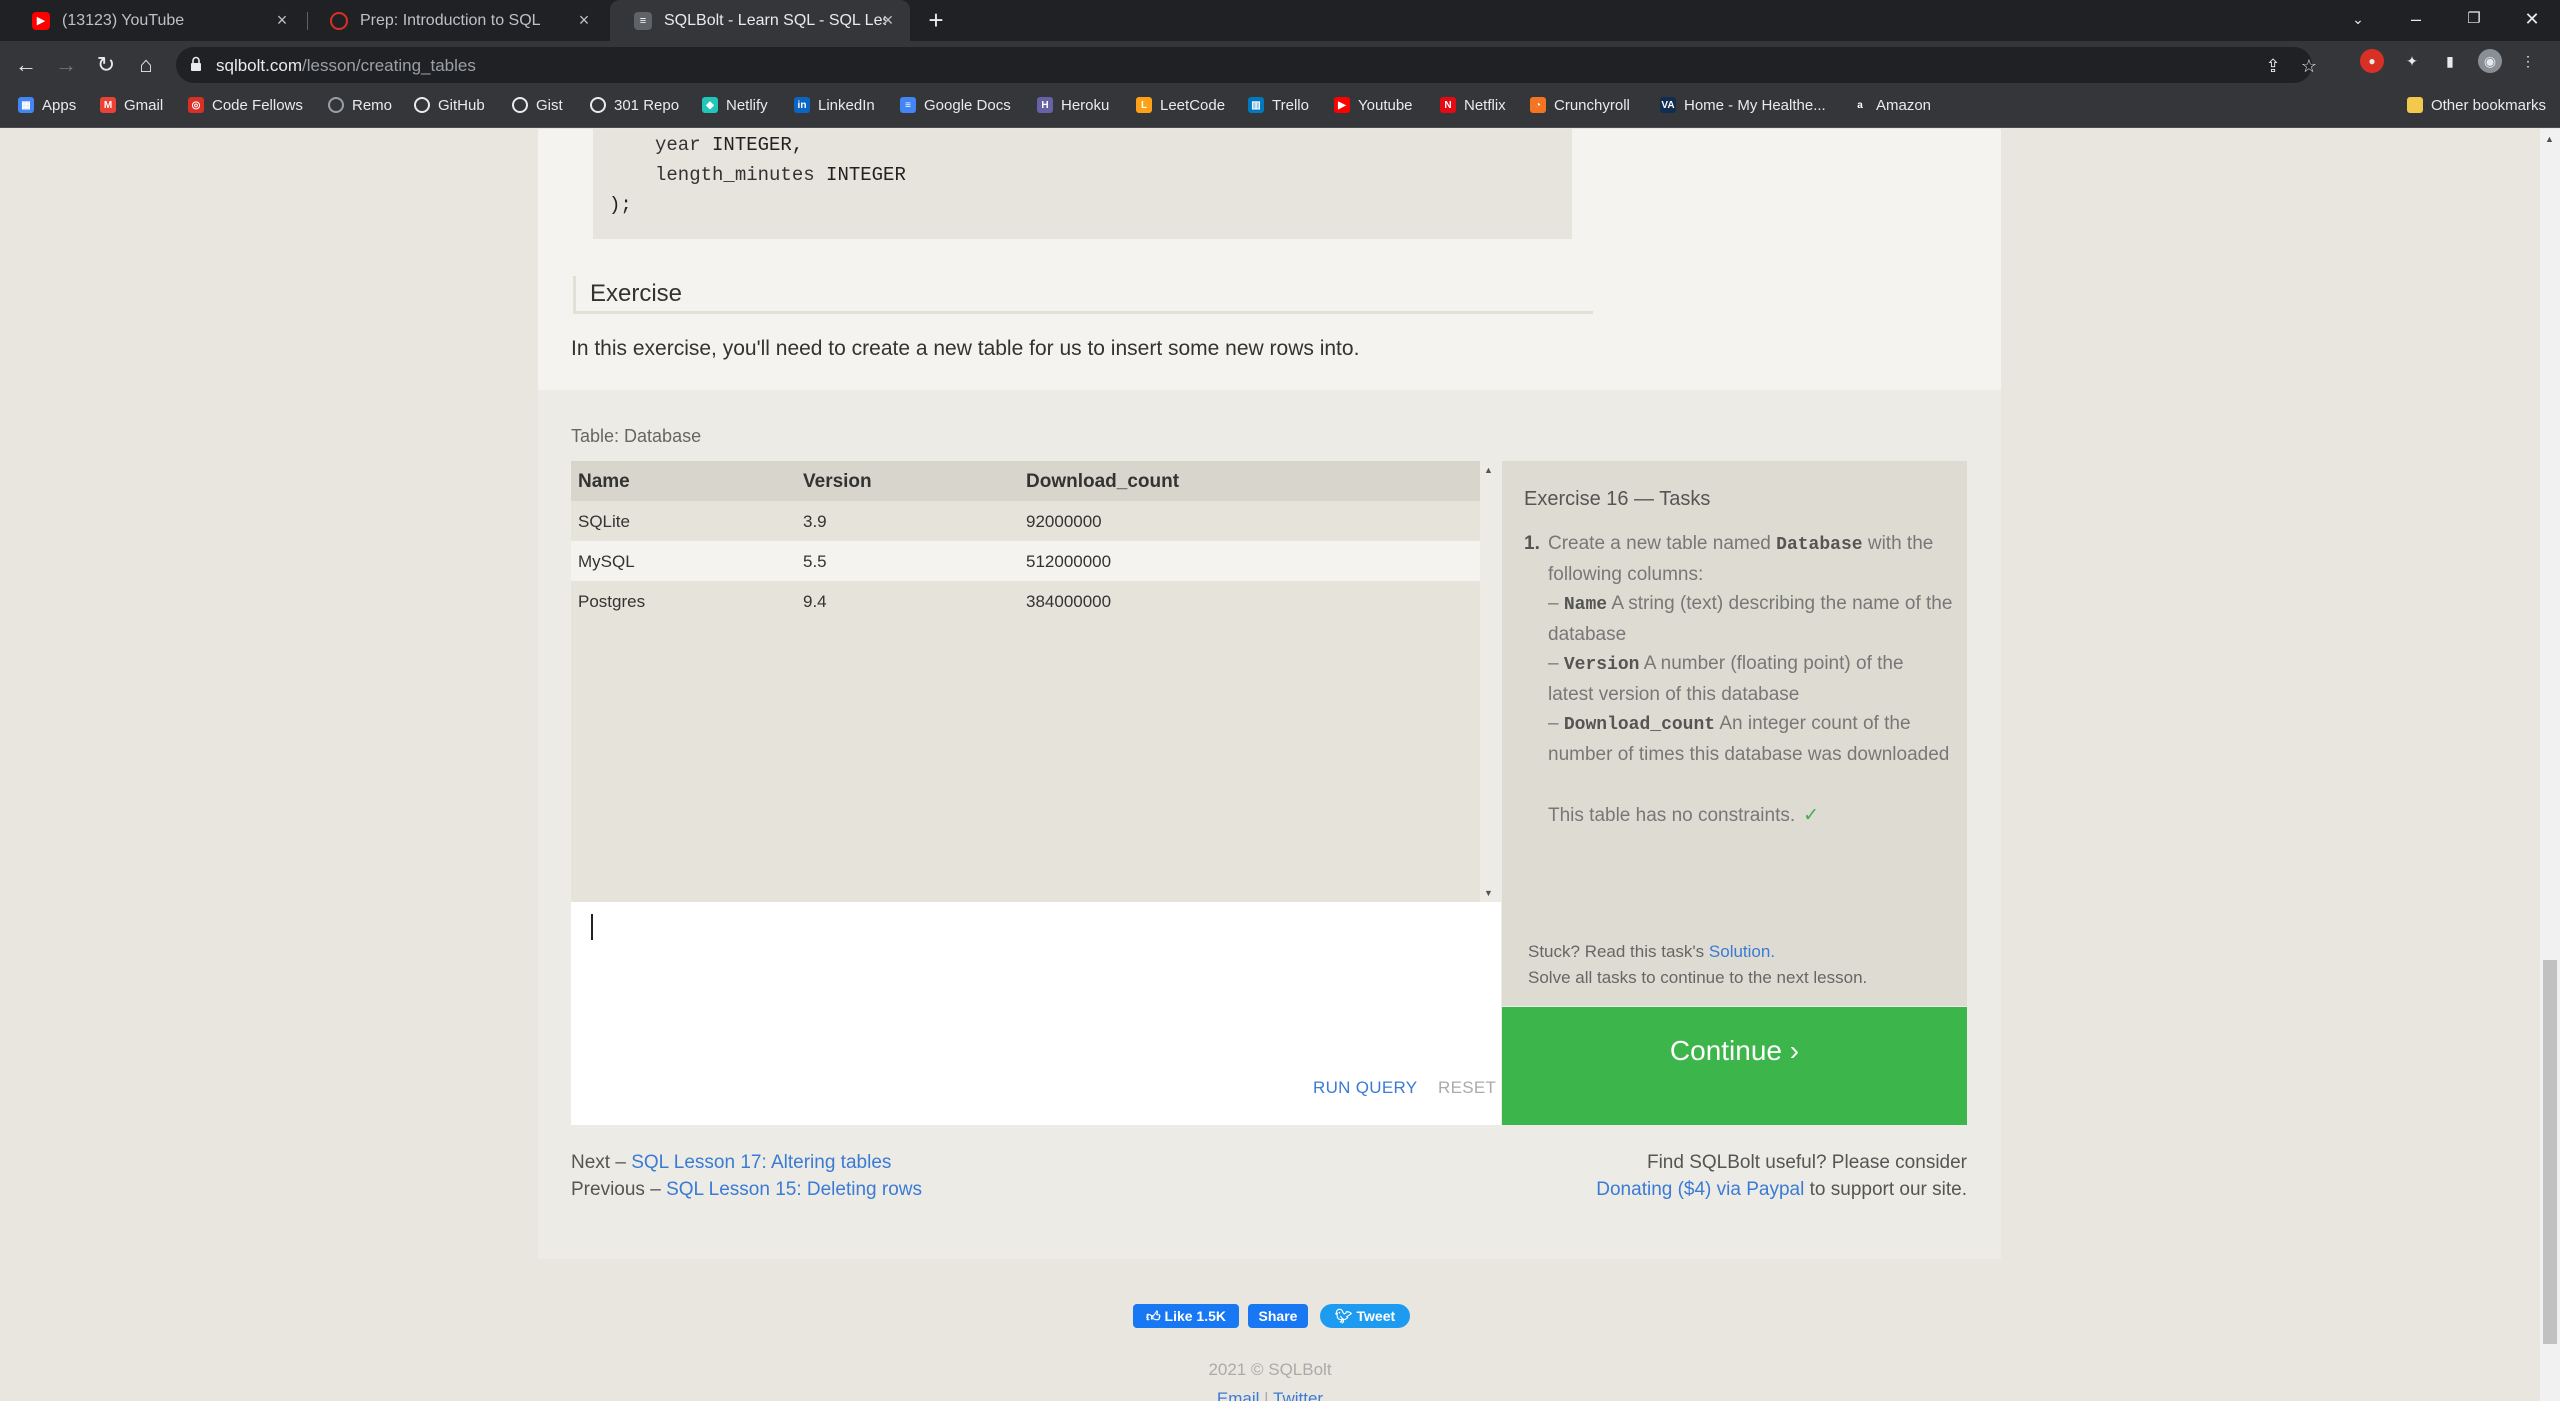 The height and width of the screenshot is (1401, 2560). Describe the element at coordinates (815, 521) in the screenshot. I see `table-cell: 3.9` at that location.